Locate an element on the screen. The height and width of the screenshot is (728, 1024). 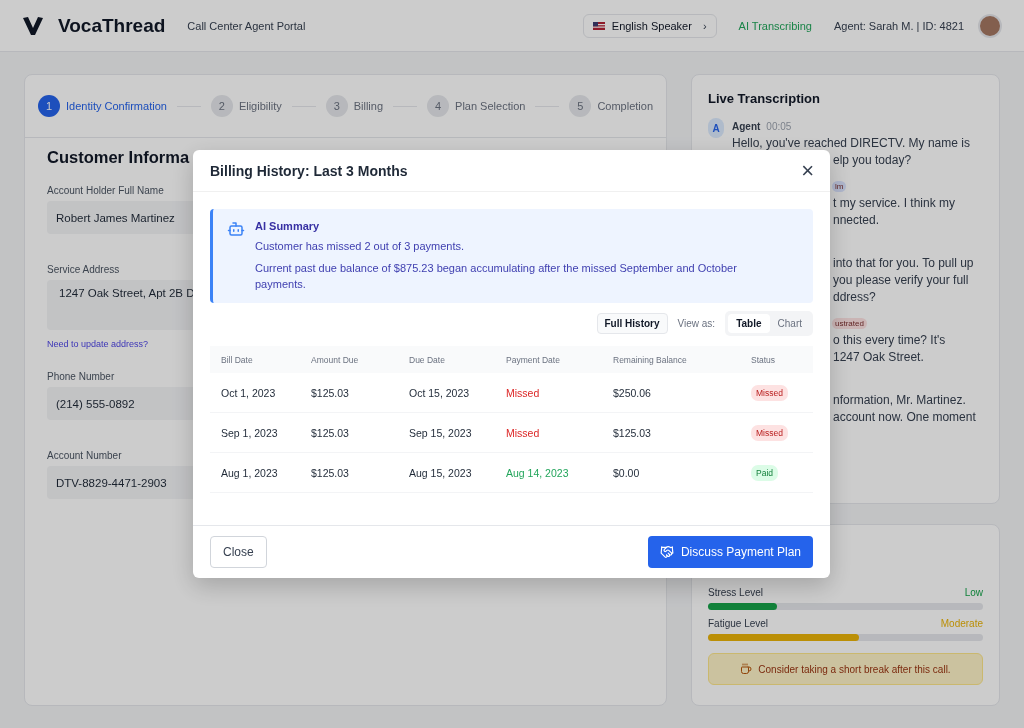
portal-subtitle: Call Center Agent Portal is located at coordinates (246, 25).